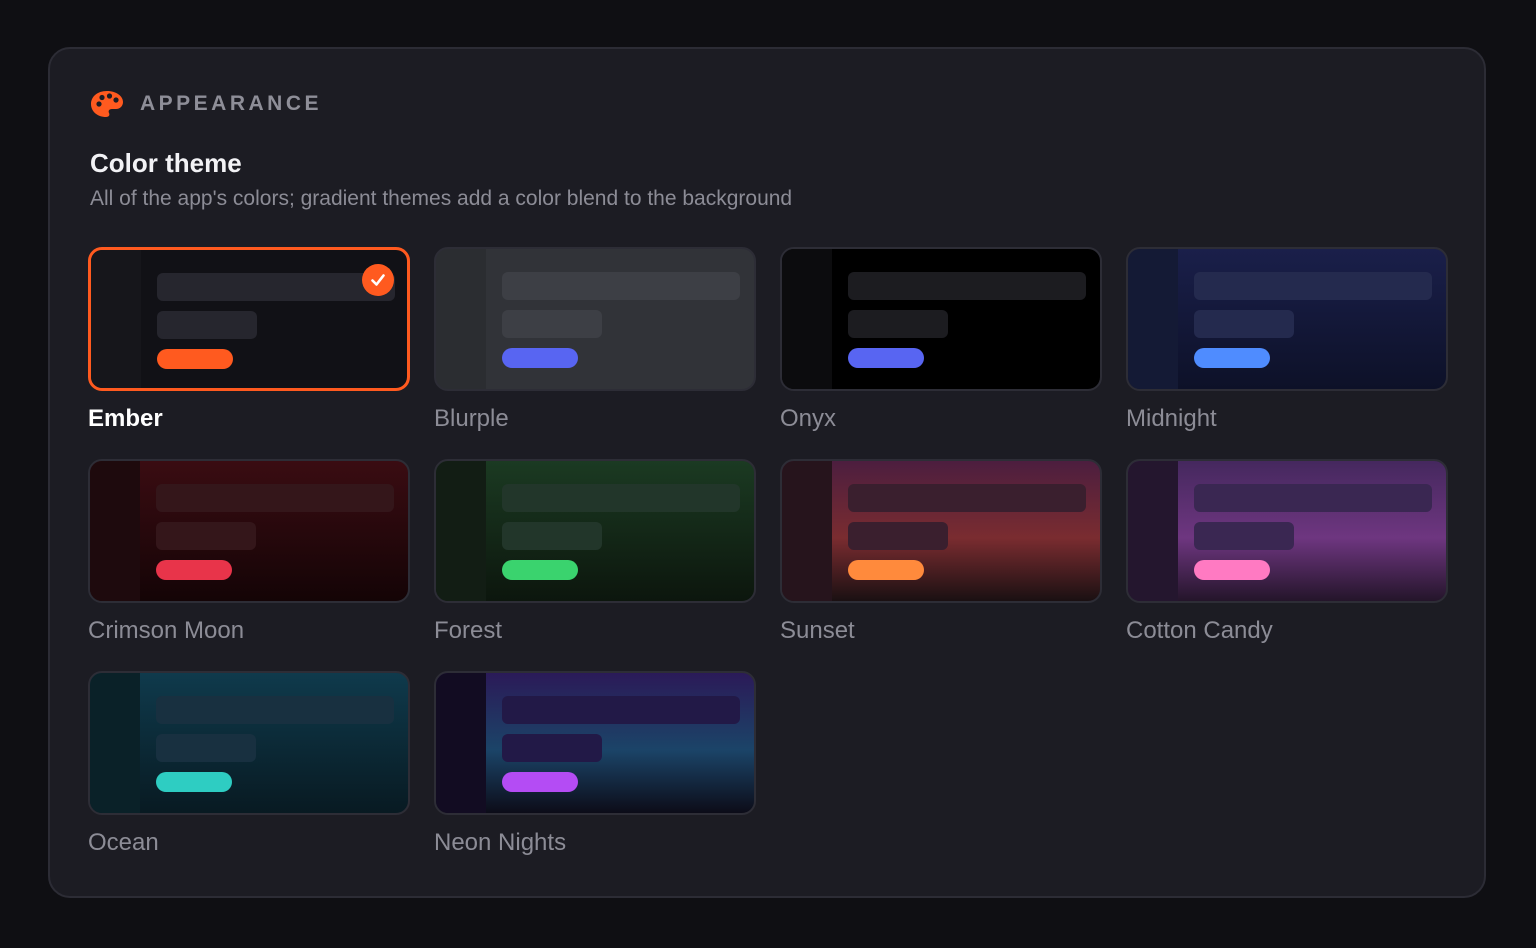 This screenshot has width=1536, height=948. I want to click on theme-option-midnight: Midnight, so click(1287, 340).